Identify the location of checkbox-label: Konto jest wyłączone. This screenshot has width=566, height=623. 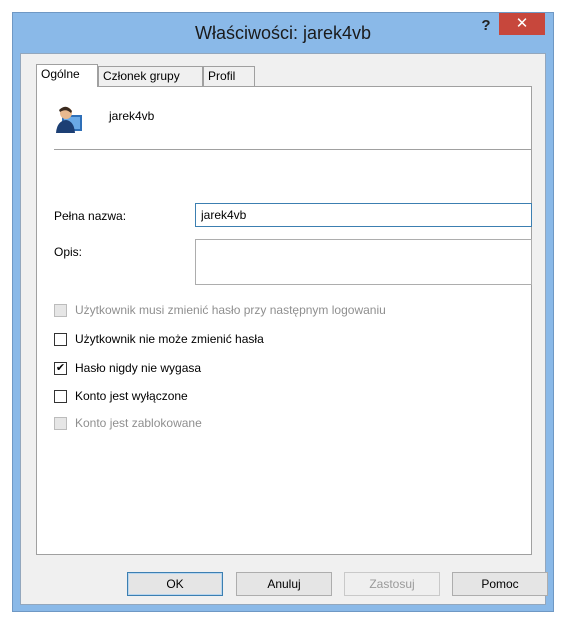
(131, 396).